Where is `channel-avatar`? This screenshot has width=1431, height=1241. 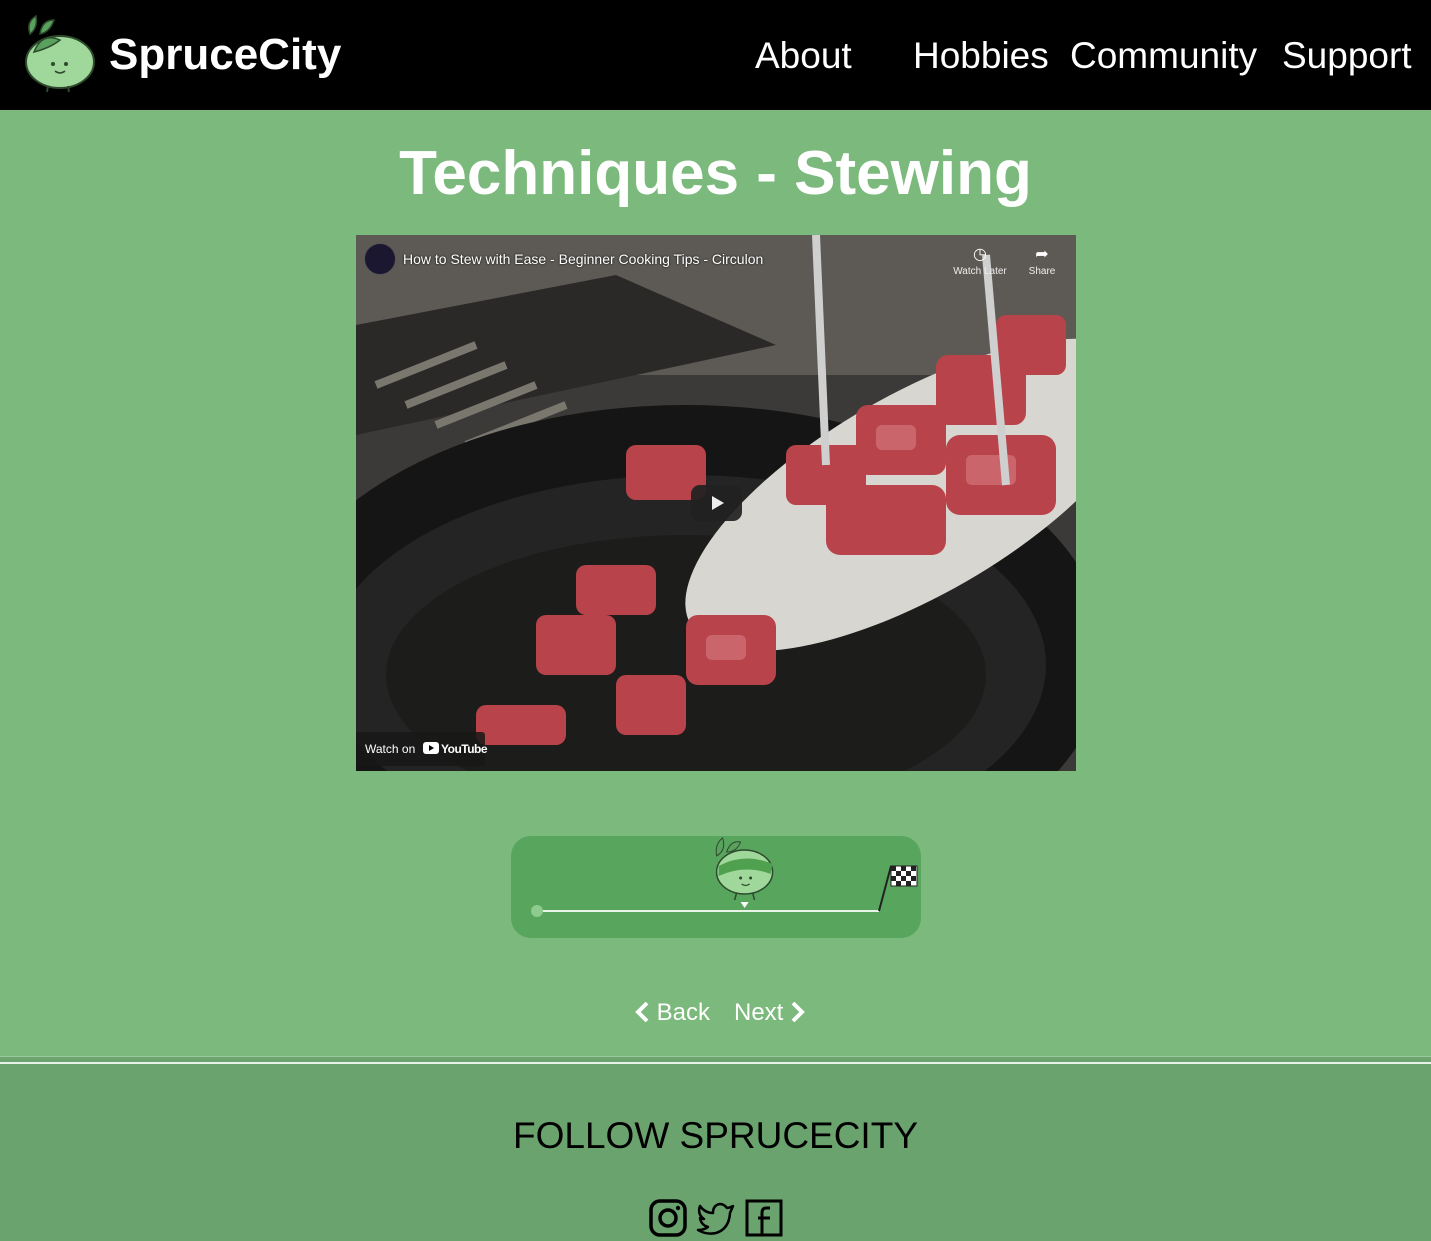 channel-avatar is located at coordinates (380, 259).